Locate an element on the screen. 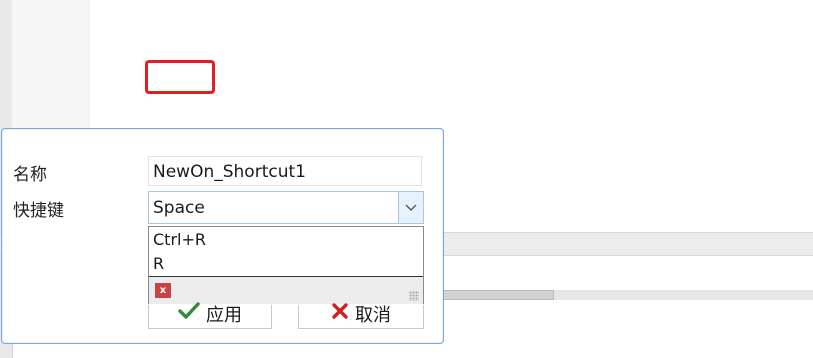  shortcut-label: 快捷键 is located at coordinates (38, 211).